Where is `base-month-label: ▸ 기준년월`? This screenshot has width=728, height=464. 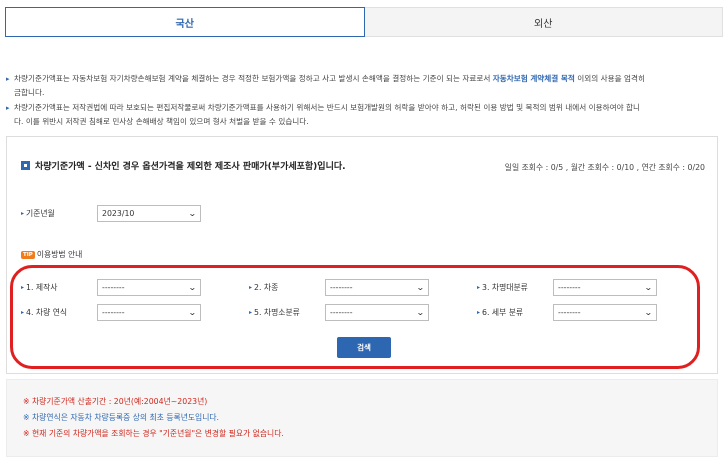 base-month-label: ▸ 기준년월 is located at coordinates (59, 213).